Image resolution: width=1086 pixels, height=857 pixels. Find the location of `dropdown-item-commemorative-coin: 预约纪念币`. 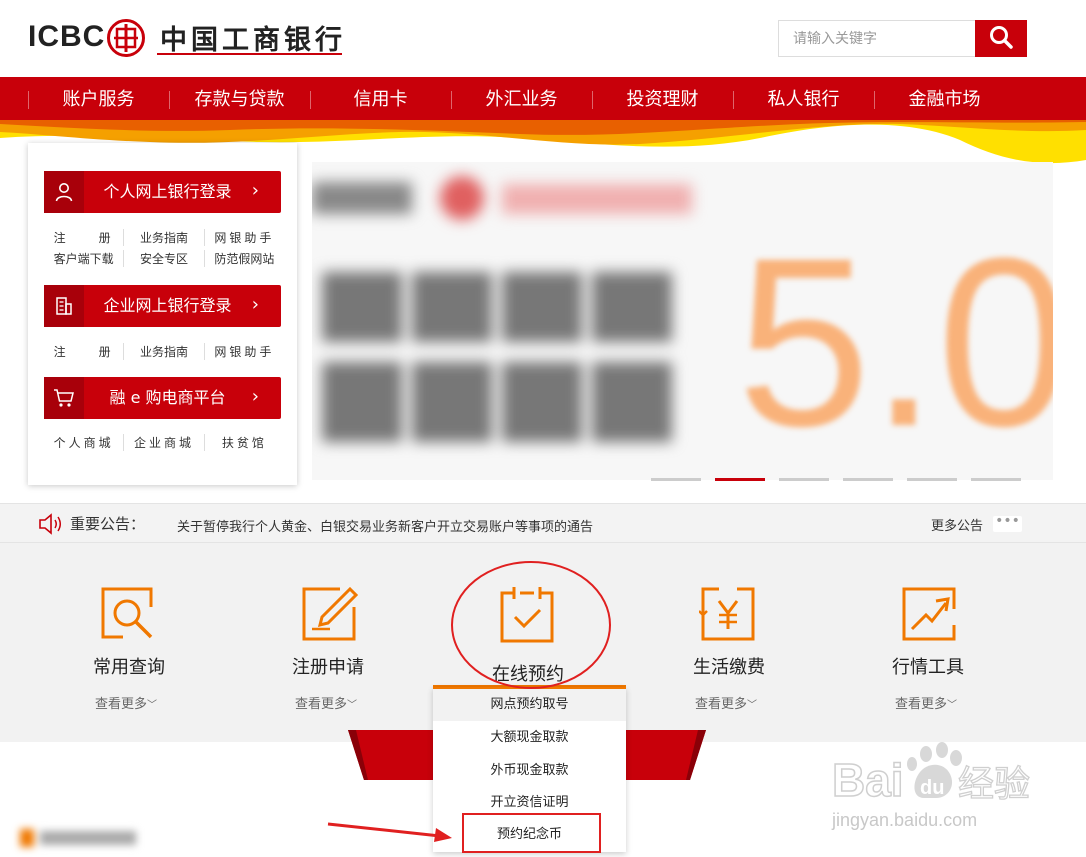

dropdown-item-commemorative-coin: 预约纪念币 is located at coordinates (529, 835).